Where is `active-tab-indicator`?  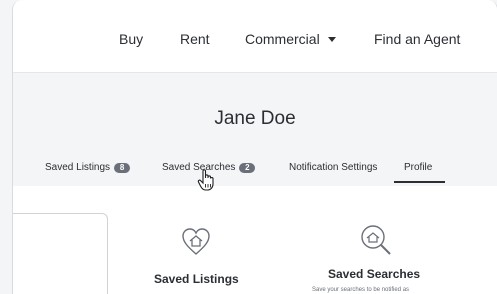 active-tab-indicator is located at coordinates (419, 182).